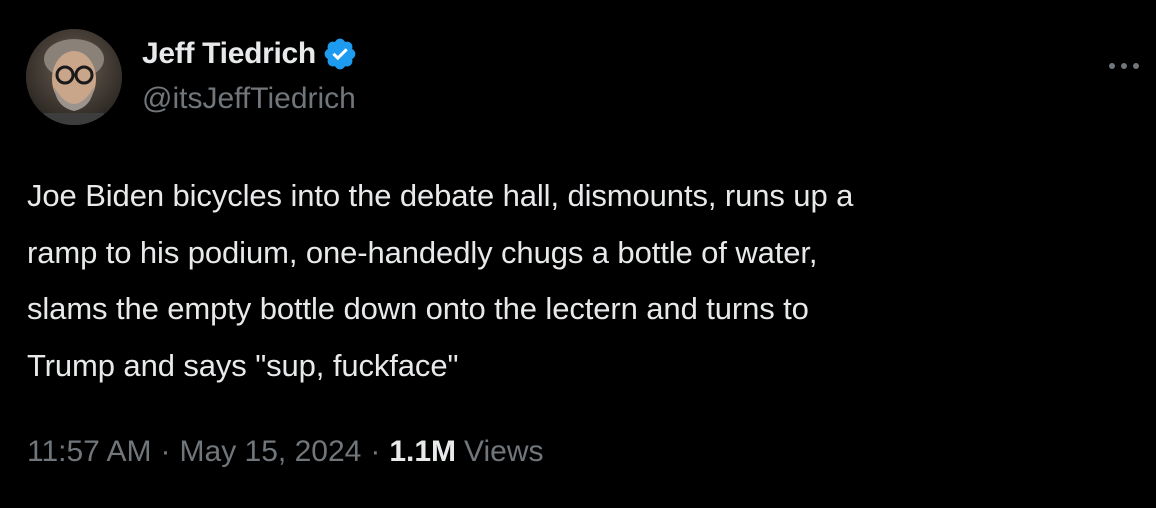  I want to click on tweet-date: May 15, 2024, so click(271, 452).